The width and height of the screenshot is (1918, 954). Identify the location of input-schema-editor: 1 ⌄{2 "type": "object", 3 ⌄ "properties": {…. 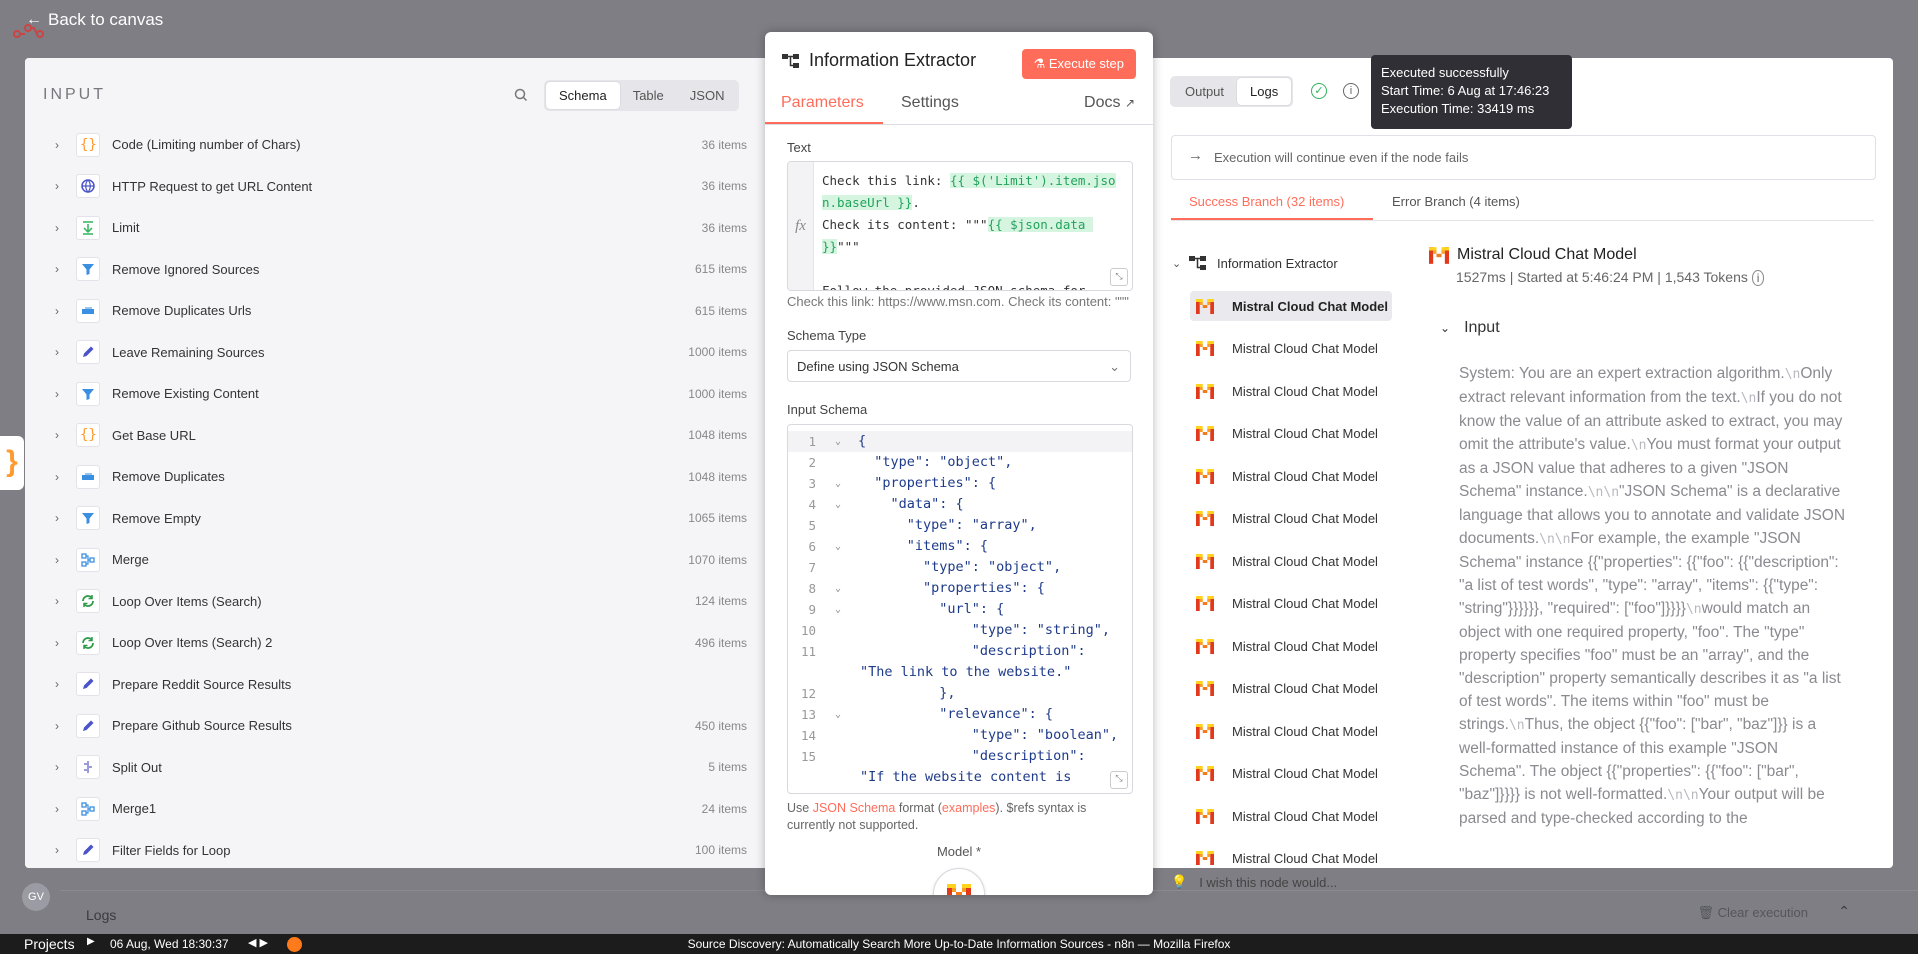
(960, 609).